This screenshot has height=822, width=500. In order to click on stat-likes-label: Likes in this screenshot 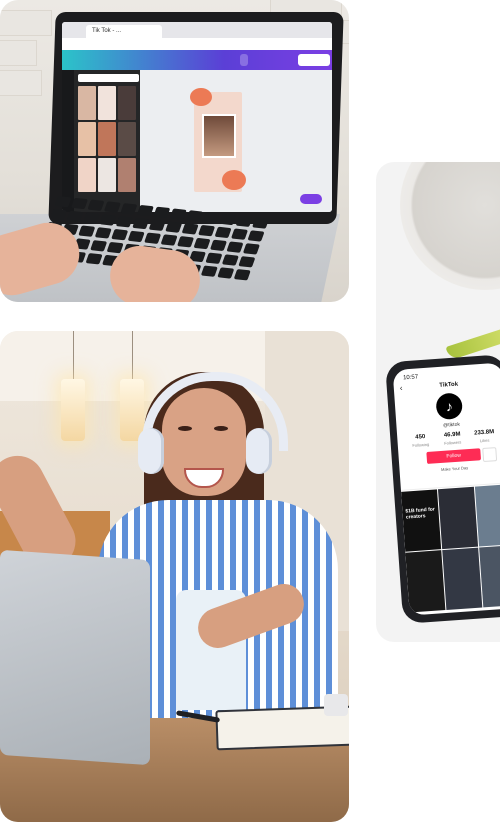, I will do `click(484, 440)`.